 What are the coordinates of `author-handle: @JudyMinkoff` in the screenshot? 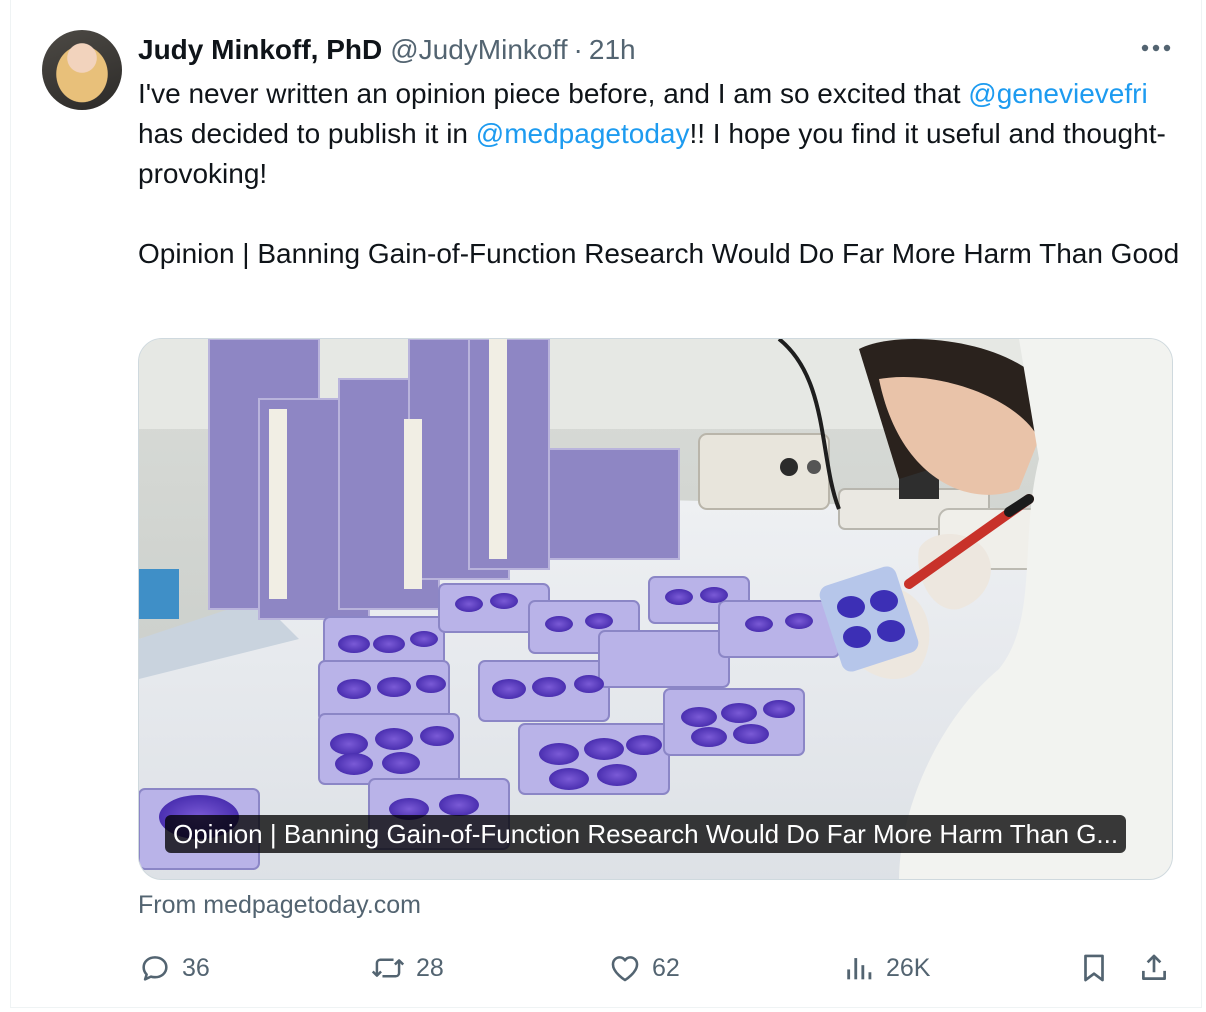 It's located at (478, 50).